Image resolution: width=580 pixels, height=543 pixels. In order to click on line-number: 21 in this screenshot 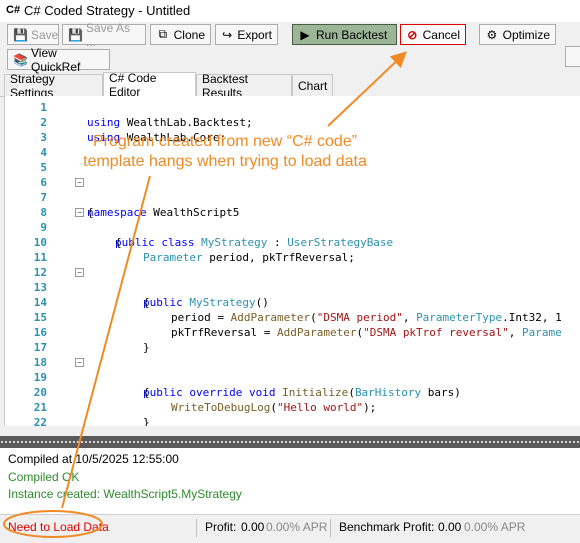, I will do `click(40, 407)`.